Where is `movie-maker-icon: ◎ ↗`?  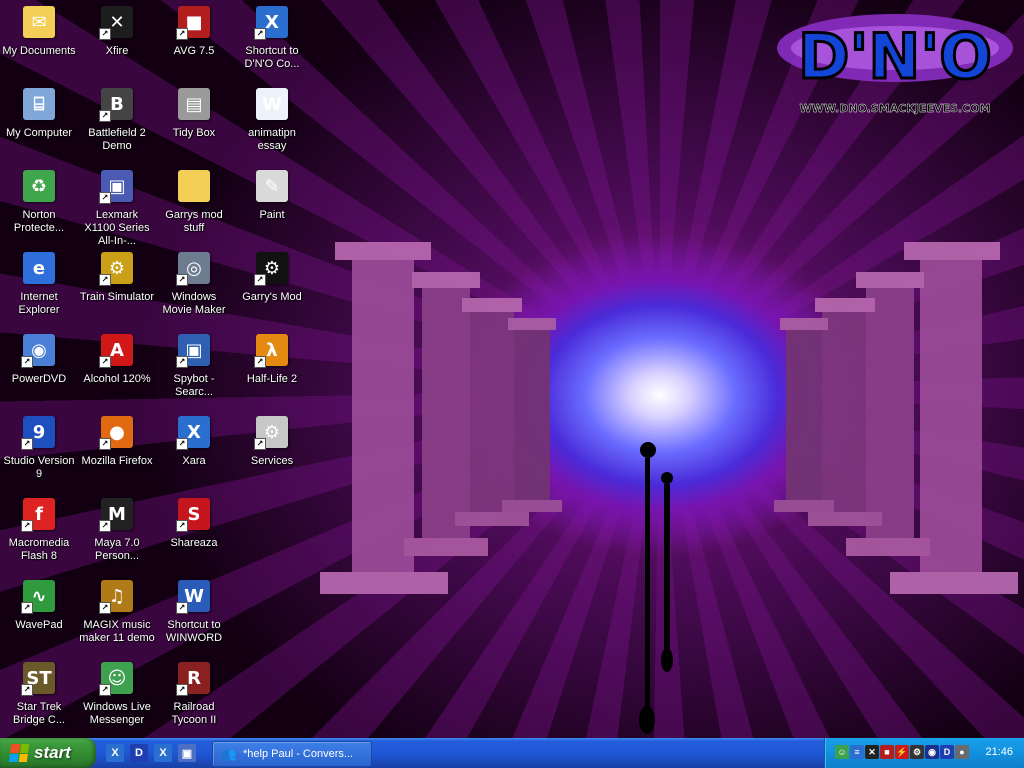
movie-maker-icon: ◎ ↗ is located at coordinates (193, 269).